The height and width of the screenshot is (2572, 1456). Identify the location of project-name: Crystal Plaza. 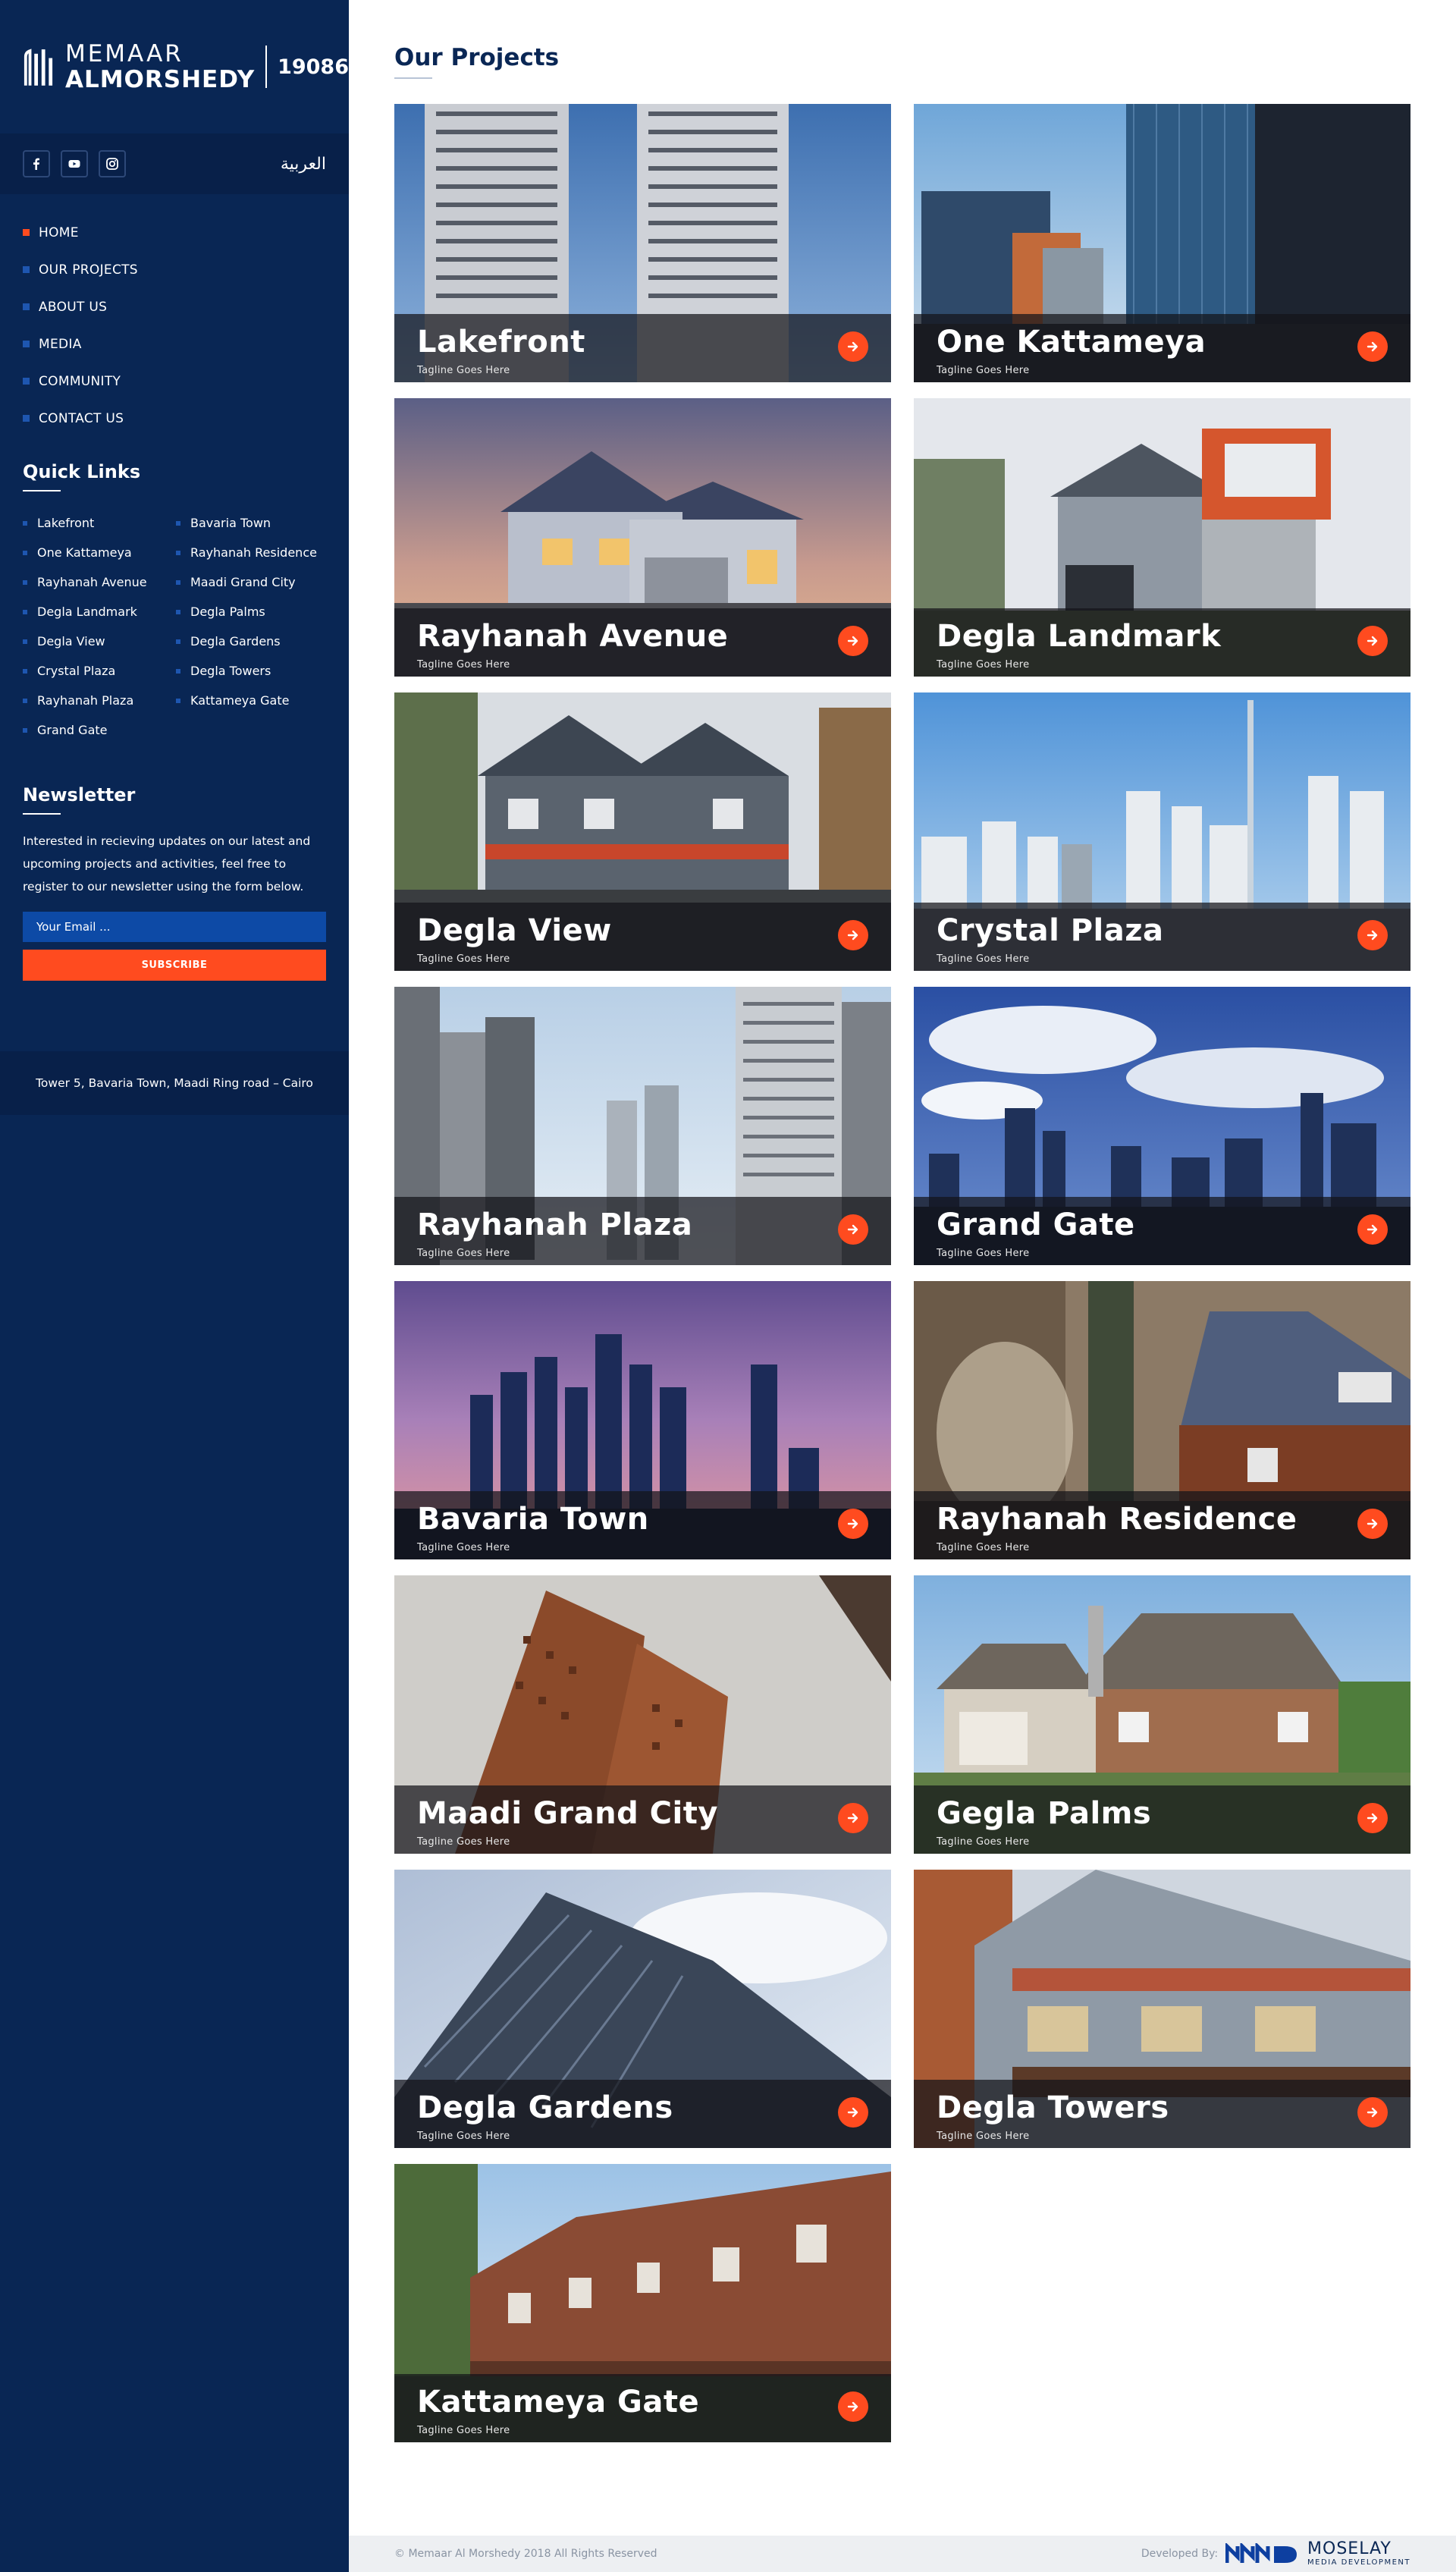
(1050, 931).